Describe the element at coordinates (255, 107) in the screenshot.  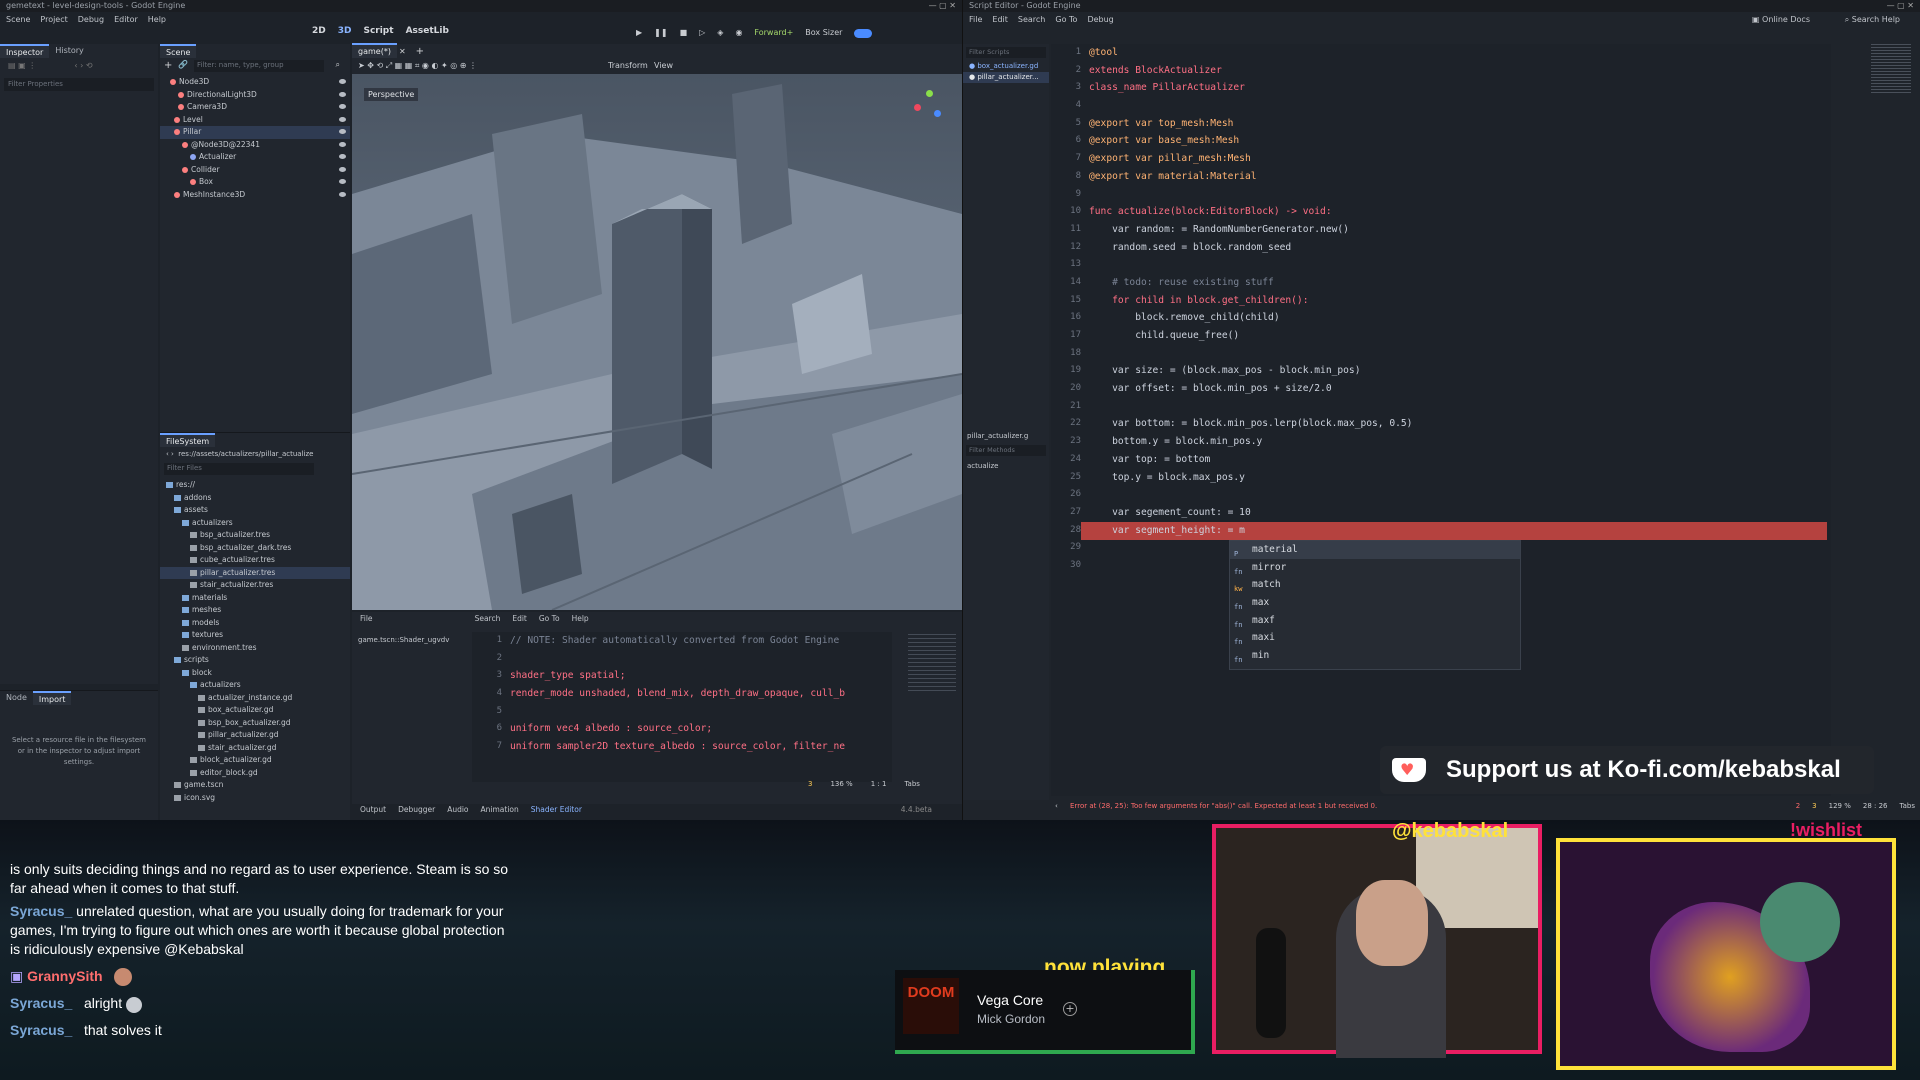
I see `tree-node-camera: Camera3D` at that location.